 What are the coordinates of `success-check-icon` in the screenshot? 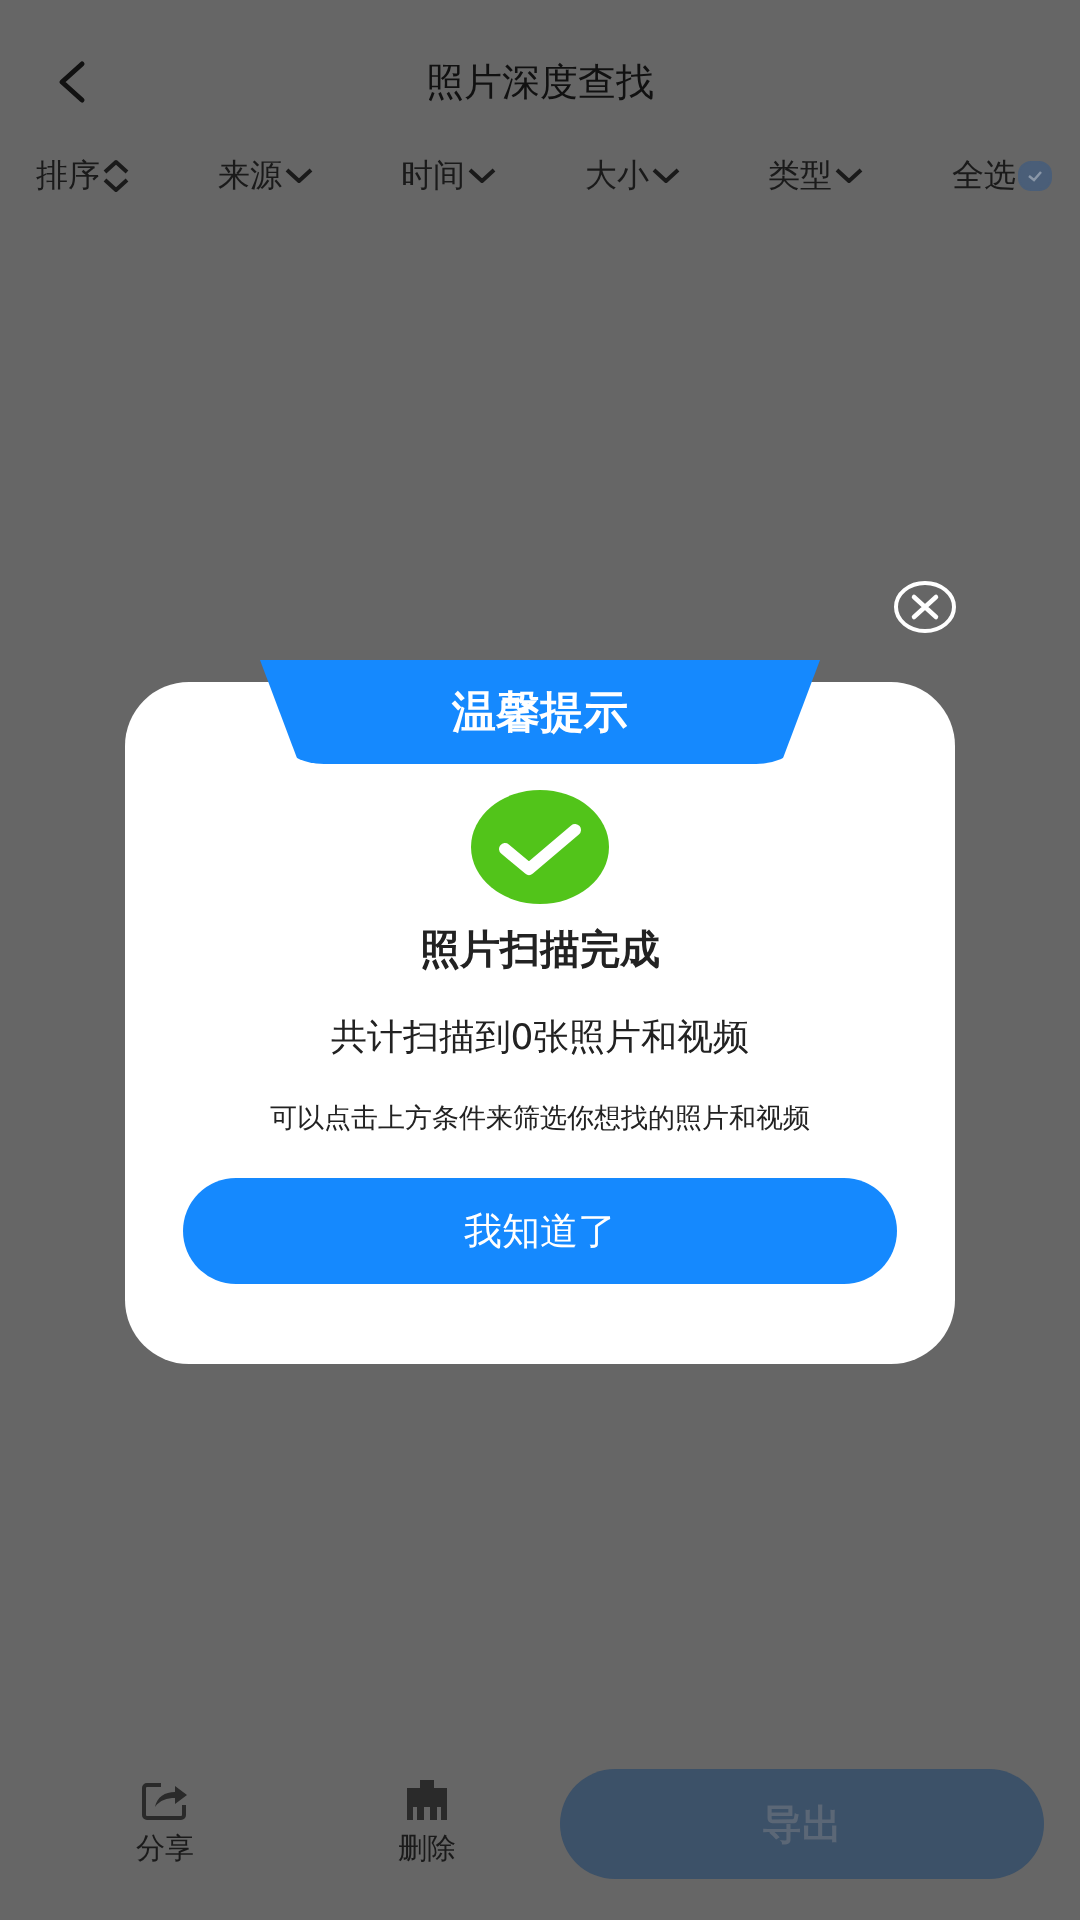 It's located at (540, 847).